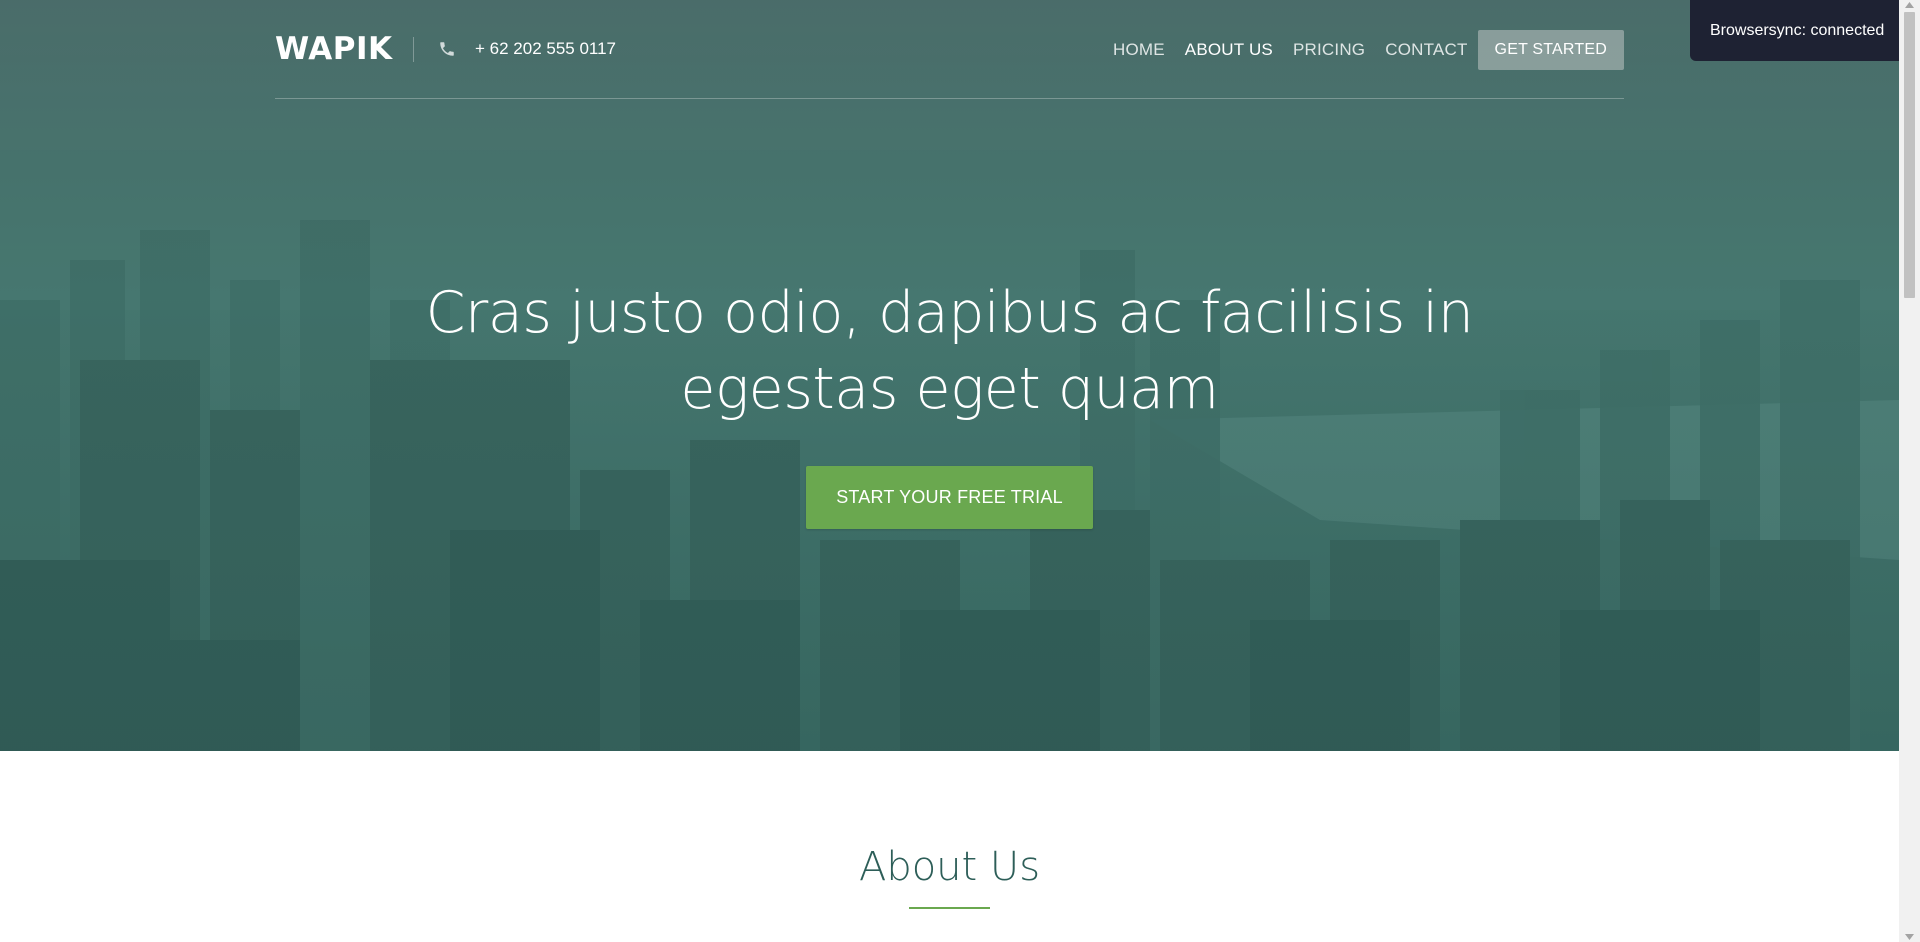 Image resolution: width=1920 pixels, height=942 pixels. Describe the element at coordinates (949, 908) in the screenshot. I see `about-title-underline` at that location.